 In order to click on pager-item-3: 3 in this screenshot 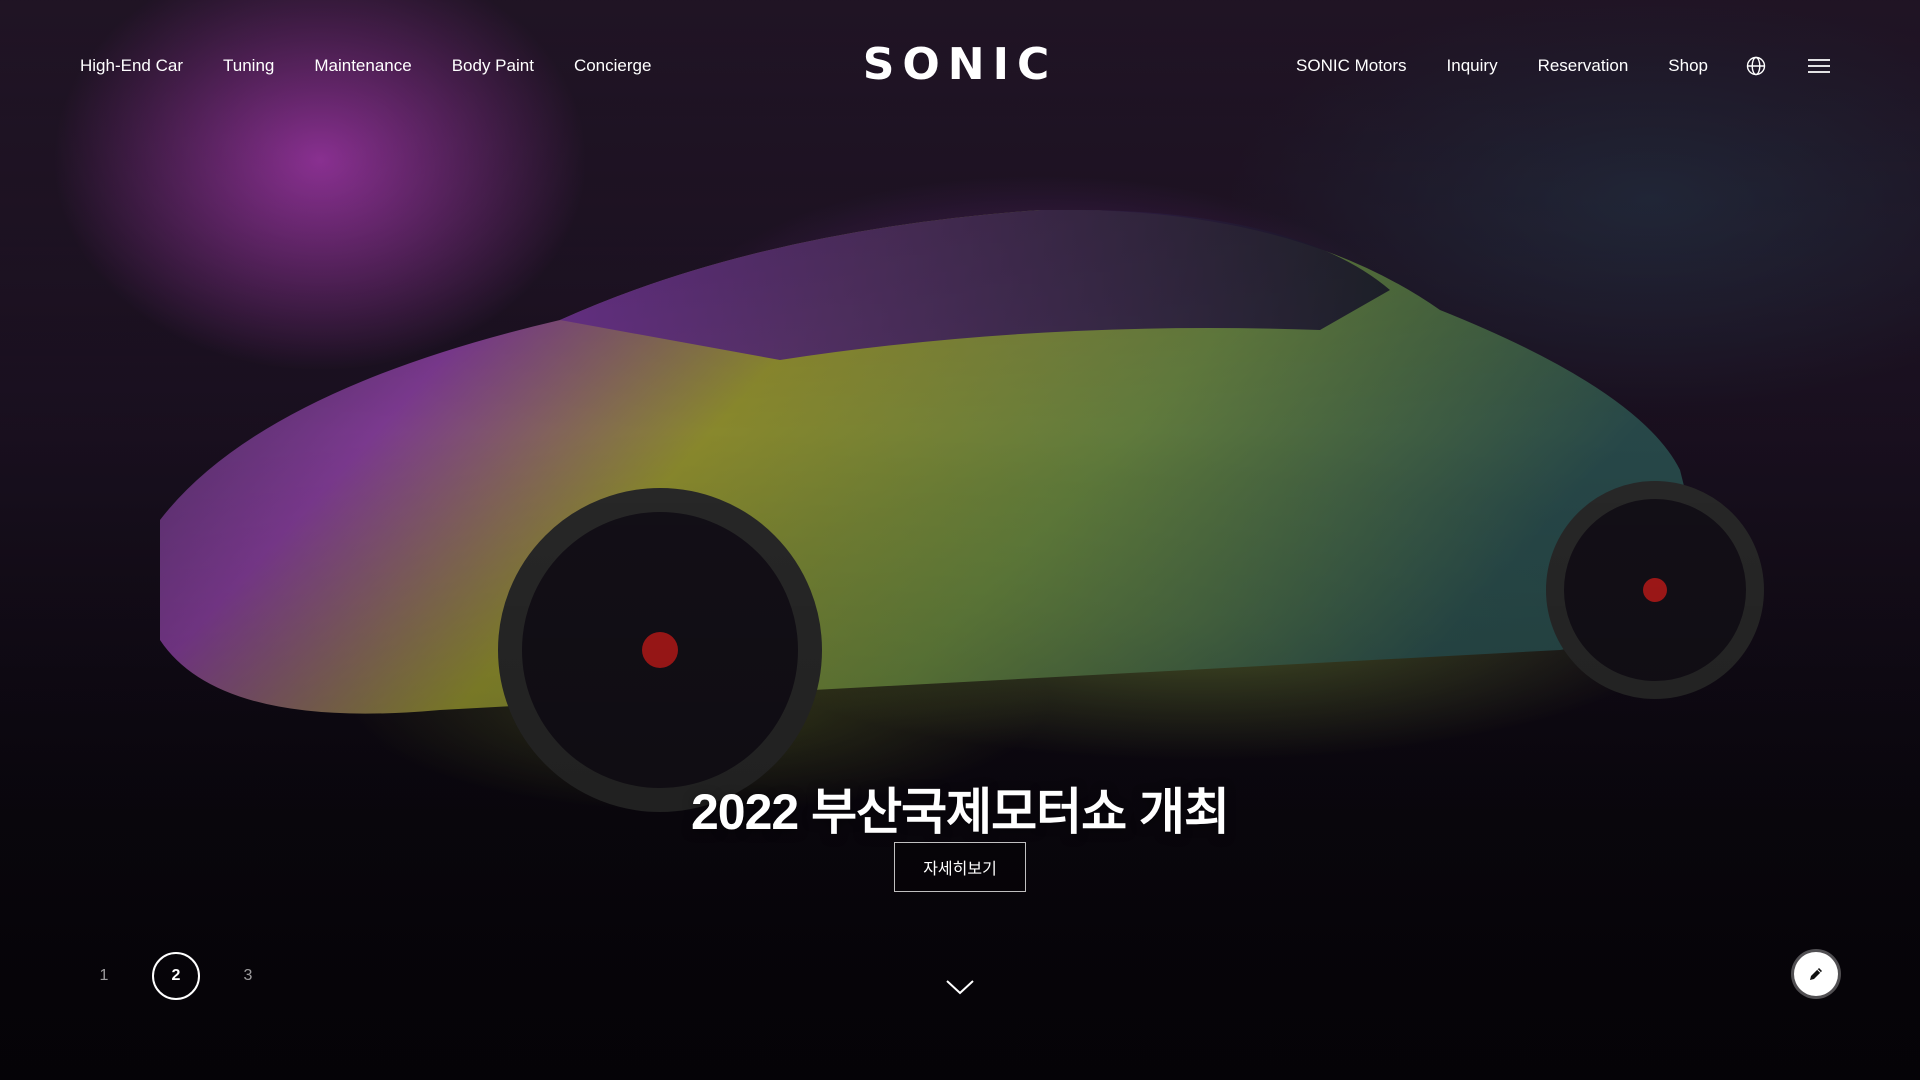, I will do `click(248, 976)`.